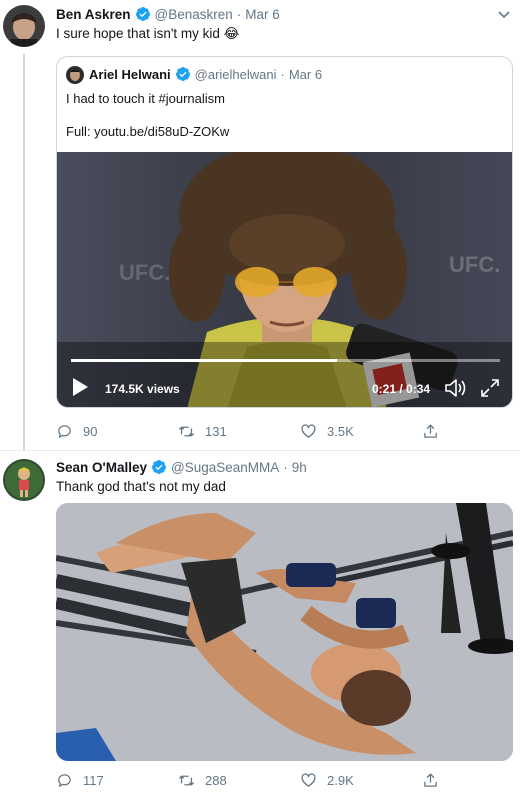 This screenshot has height=796, width=520. I want to click on avatar-ariel-helwani, so click(75, 75).